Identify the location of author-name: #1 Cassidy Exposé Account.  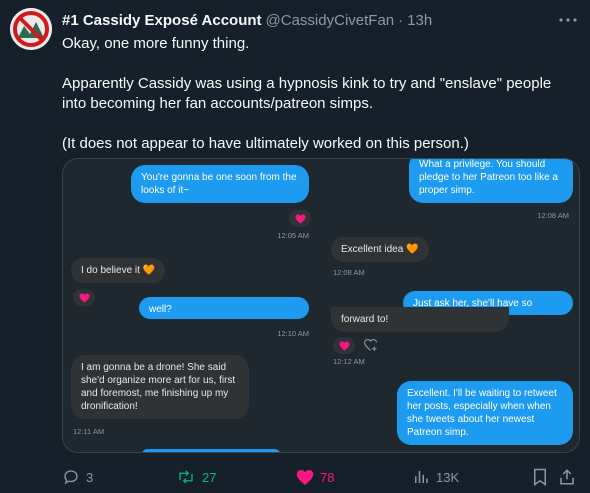
(162, 20).